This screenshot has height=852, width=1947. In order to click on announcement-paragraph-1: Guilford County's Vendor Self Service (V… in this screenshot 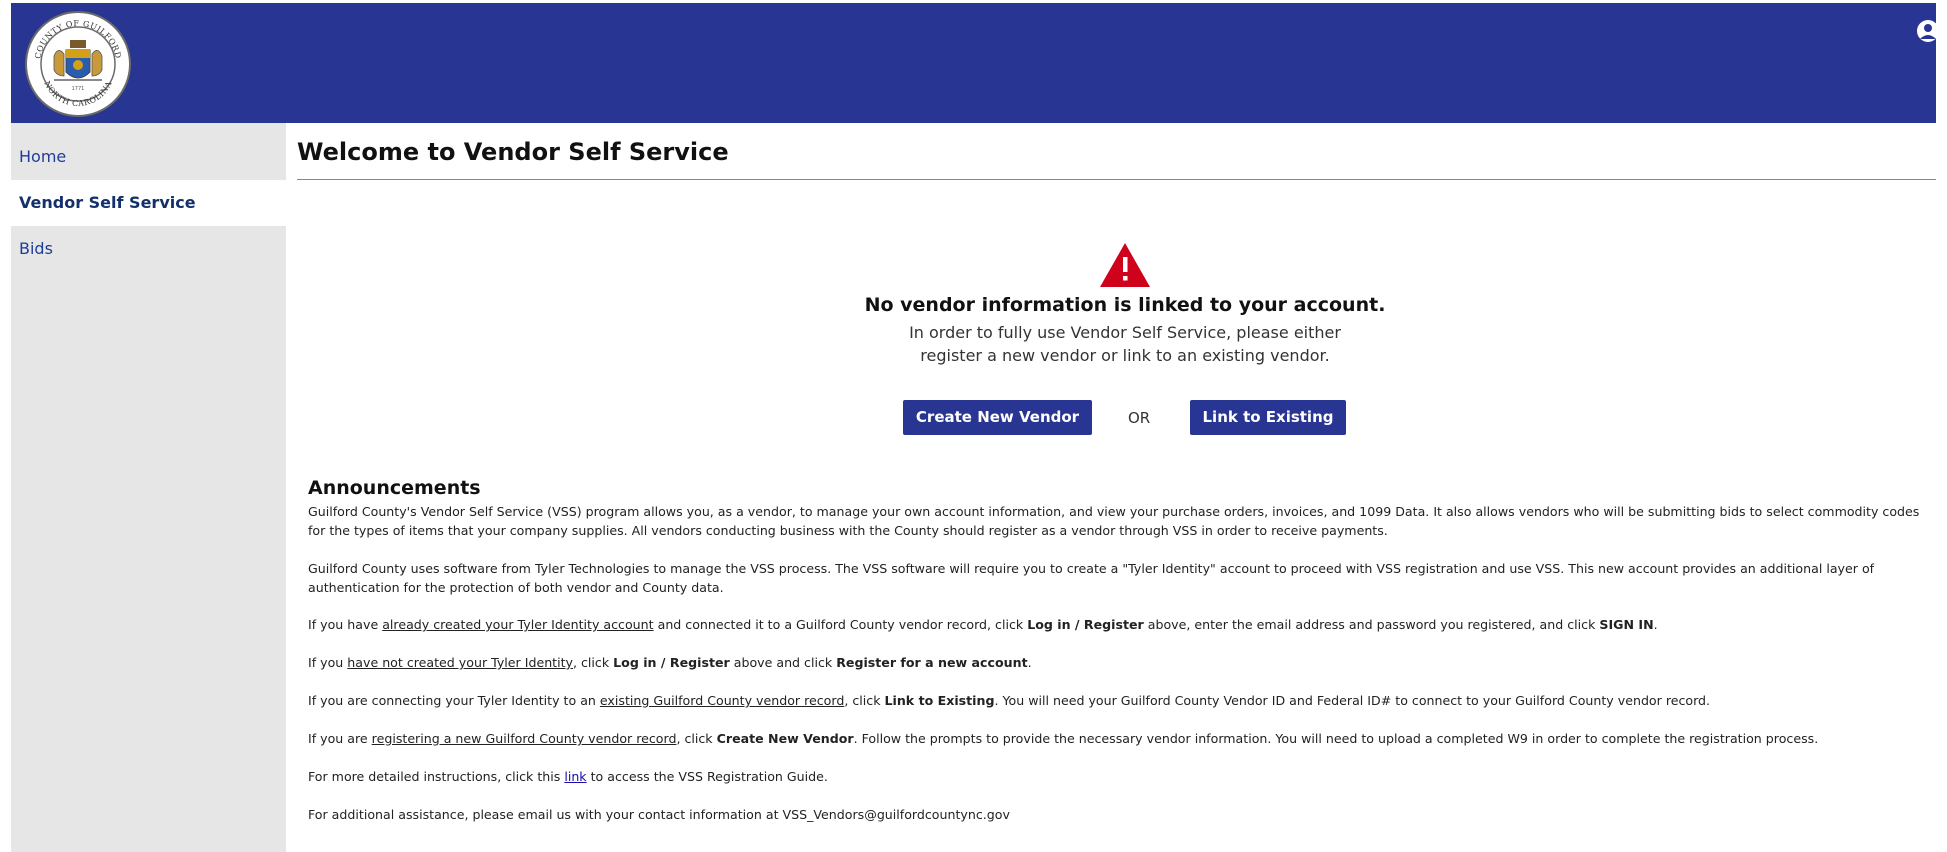, I will do `click(1114, 521)`.